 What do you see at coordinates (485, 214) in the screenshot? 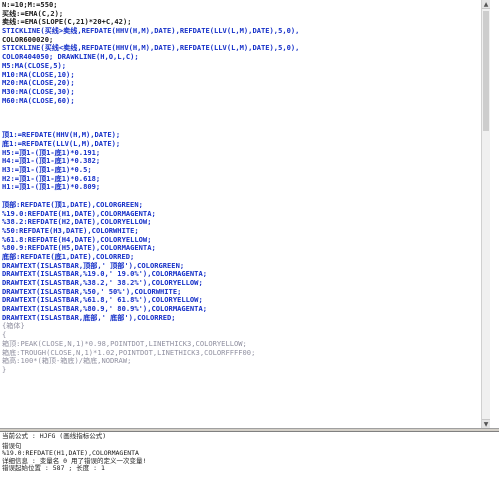
I see `editor-vertical-scrollbar: ▲ ▼` at bounding box center [485, 214].